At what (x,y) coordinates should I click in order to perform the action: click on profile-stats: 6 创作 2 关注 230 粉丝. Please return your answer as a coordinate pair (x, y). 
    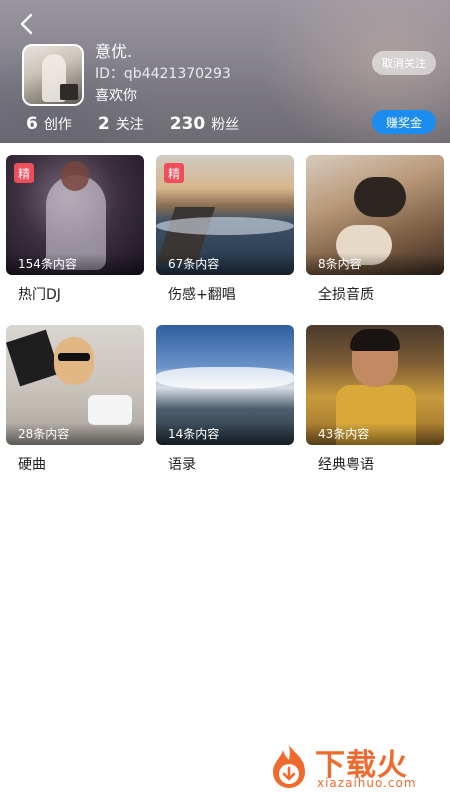
    Looking at the image, I should click on (145, 124).